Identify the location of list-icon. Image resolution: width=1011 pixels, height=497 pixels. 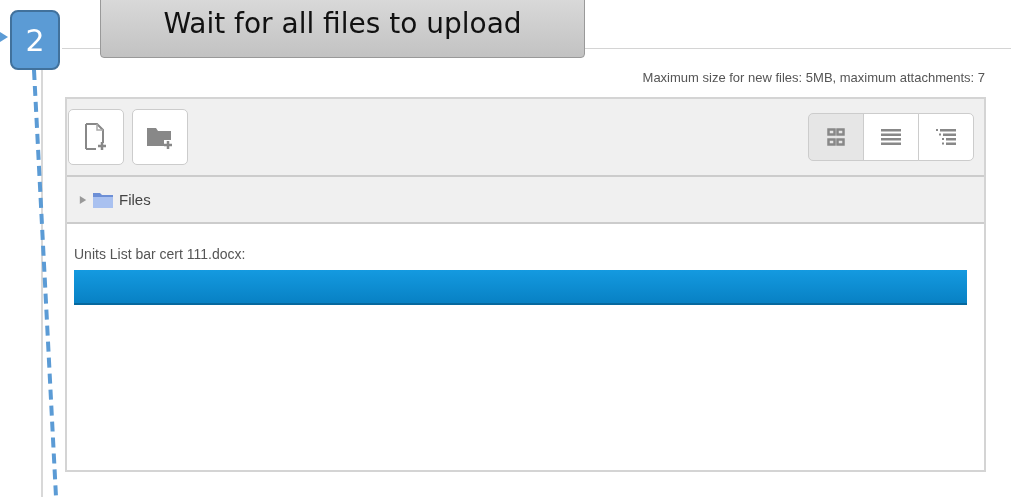
(891, 137).